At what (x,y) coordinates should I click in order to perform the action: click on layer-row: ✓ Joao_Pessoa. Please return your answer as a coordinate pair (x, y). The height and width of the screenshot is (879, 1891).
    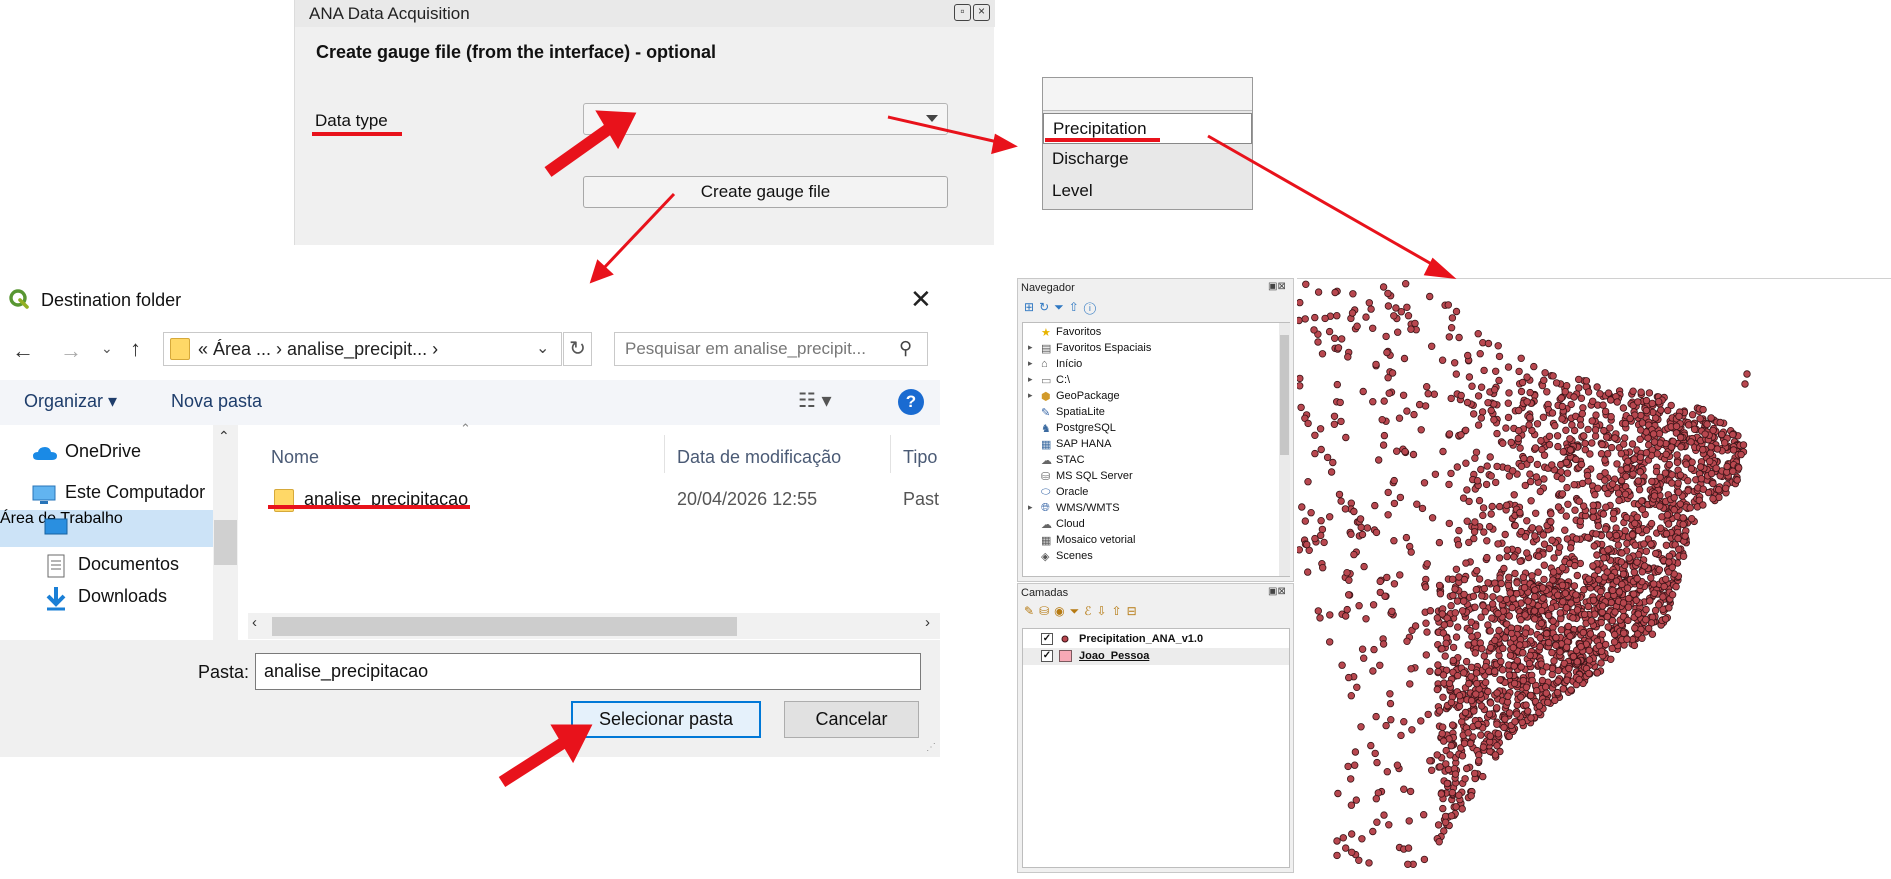
    Looking at the image, I should click on (1156, 656).